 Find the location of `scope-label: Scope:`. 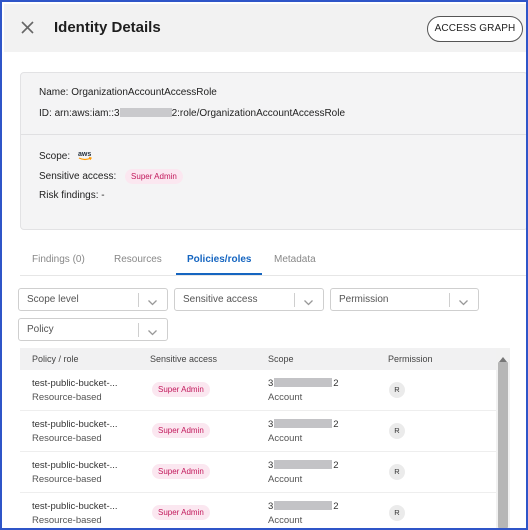

scope-label: Scope: is located at coordinates (55, 157).